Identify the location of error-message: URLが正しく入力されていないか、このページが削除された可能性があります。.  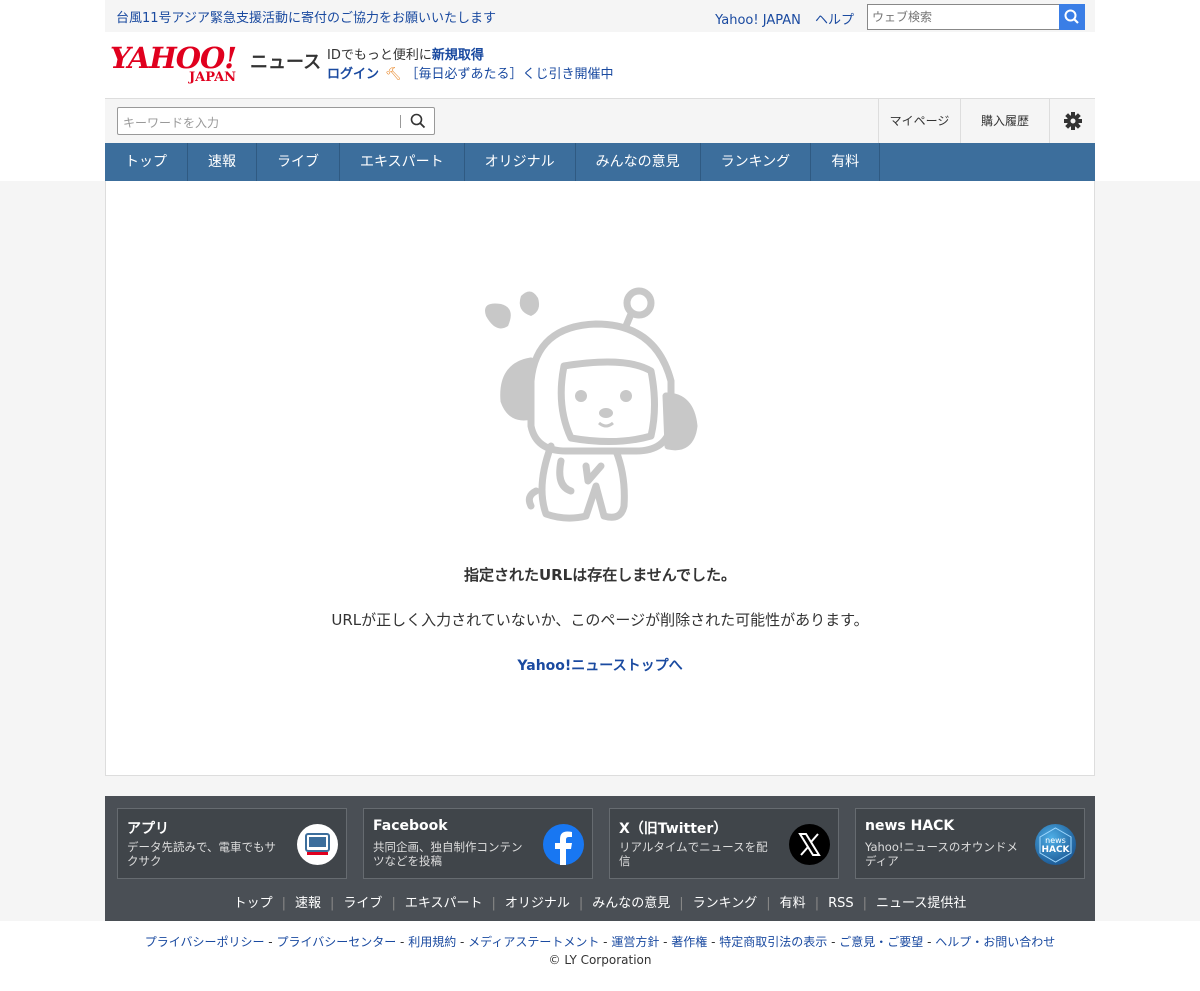
(600, 620).